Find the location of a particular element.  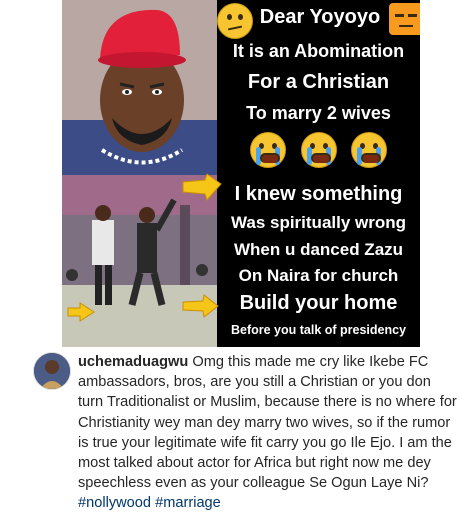

hashtag-link: #marriage is located at coordinates (188, 503).